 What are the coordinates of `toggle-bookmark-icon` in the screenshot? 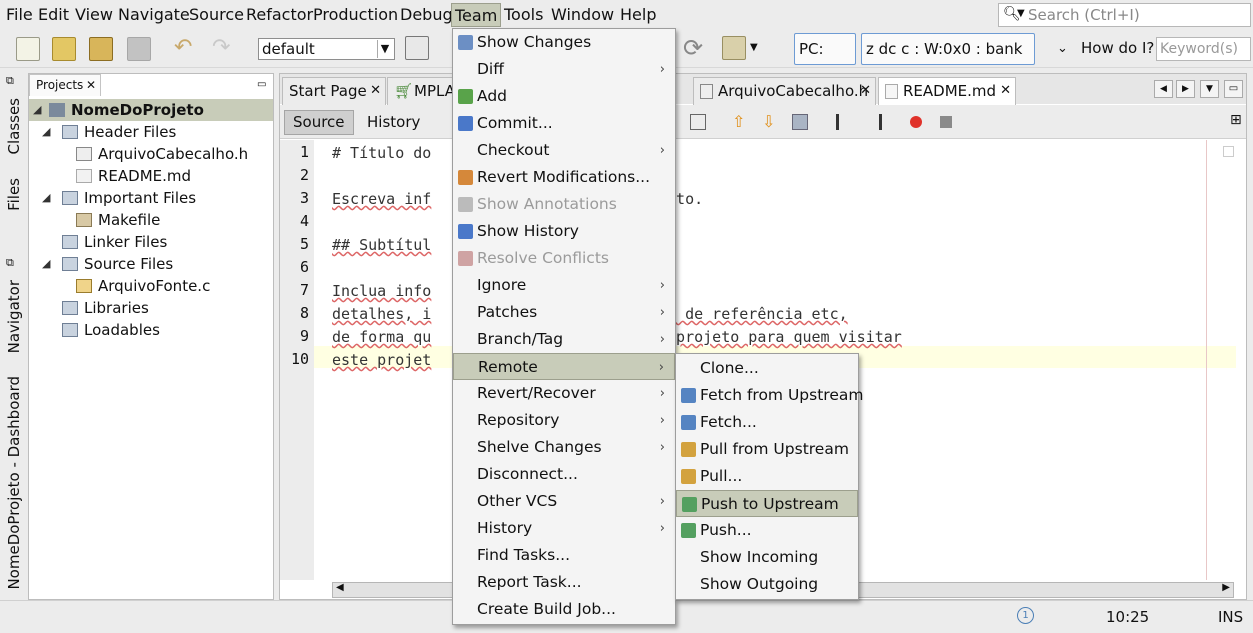 It's located at (800, 122).